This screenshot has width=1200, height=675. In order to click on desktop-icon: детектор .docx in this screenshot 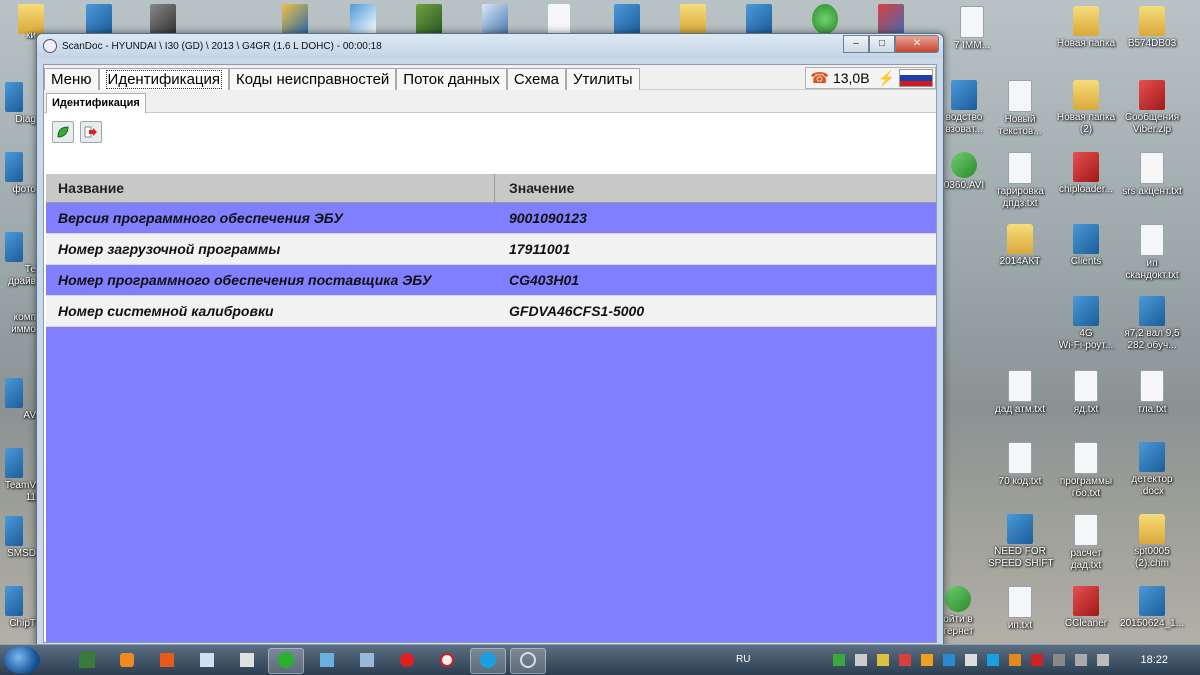, I will do `click(1152, 470)`.